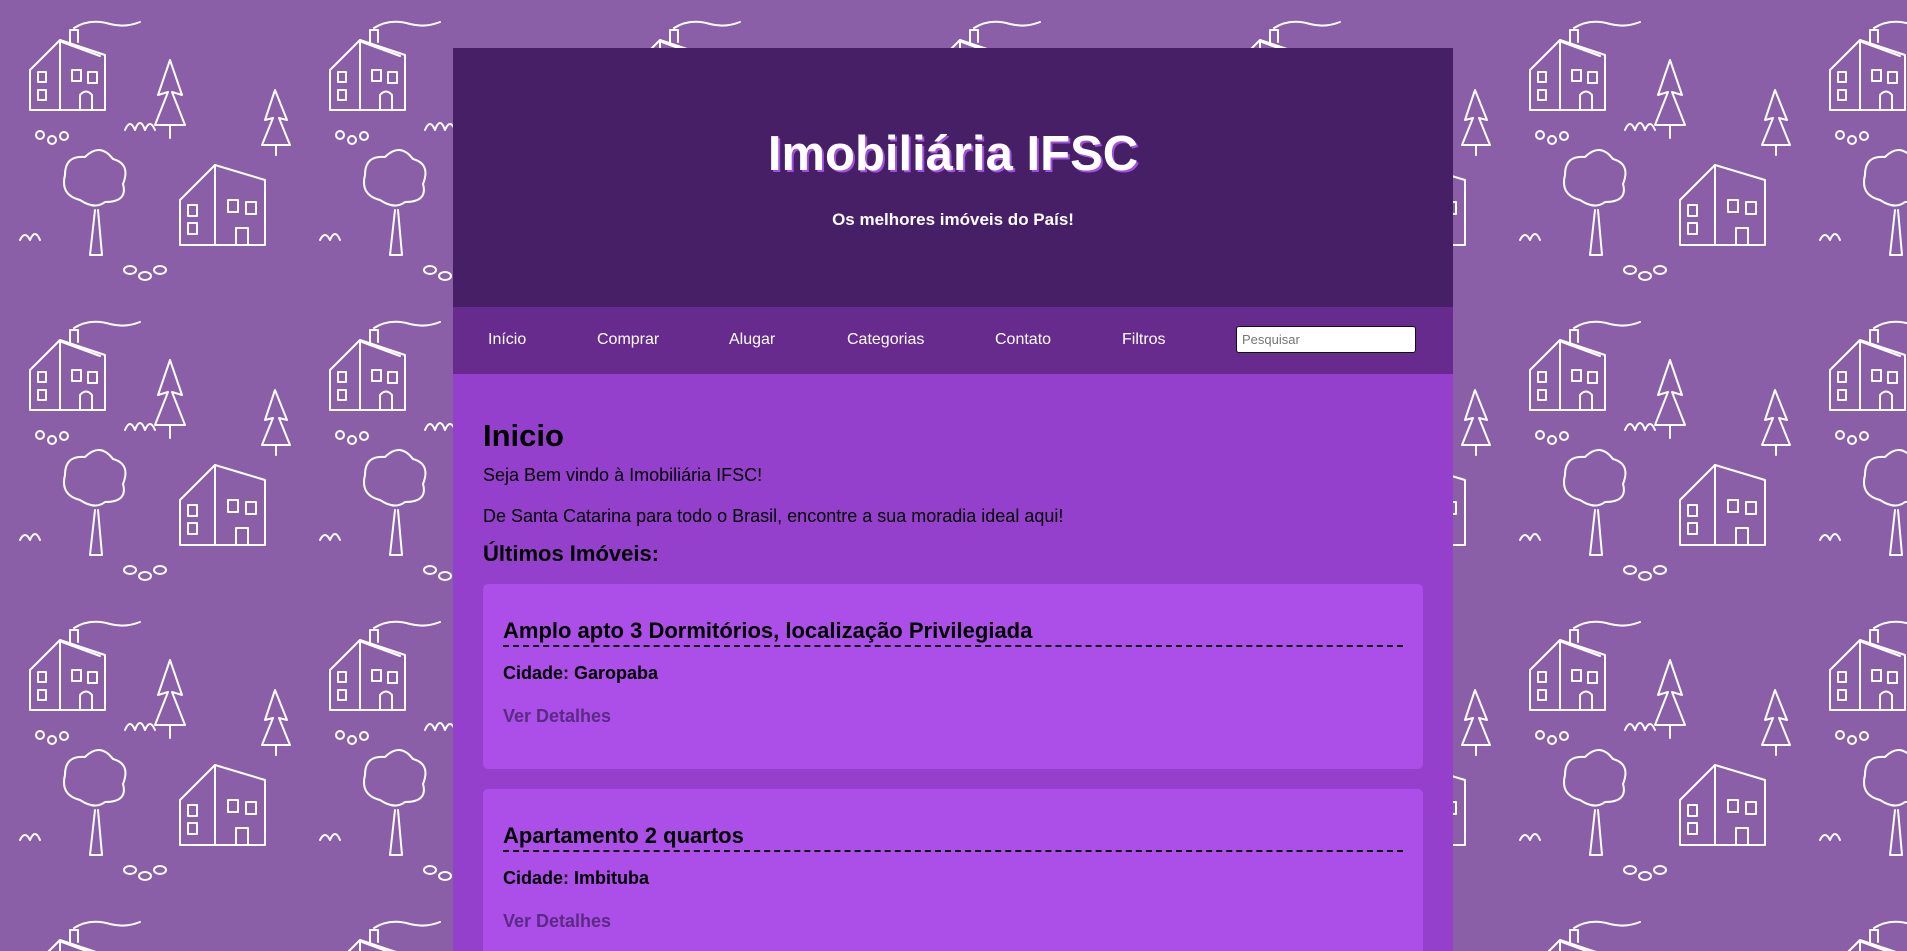  Describe the element at coordinates (1023, 340) in the screenshot. I see `nav-link-contato: Contato` at that location.